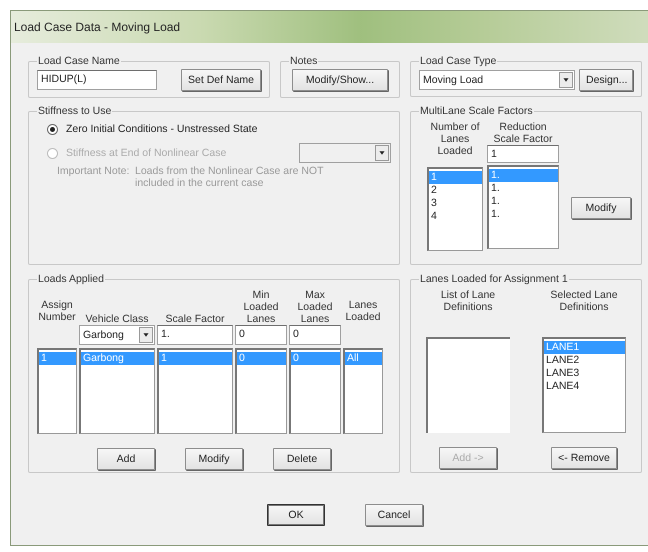 This screenshot has height=552, width=648. Describe the element at coordinates (468, 385) in the screenshot. I see `lane-definitions-list` at that location.